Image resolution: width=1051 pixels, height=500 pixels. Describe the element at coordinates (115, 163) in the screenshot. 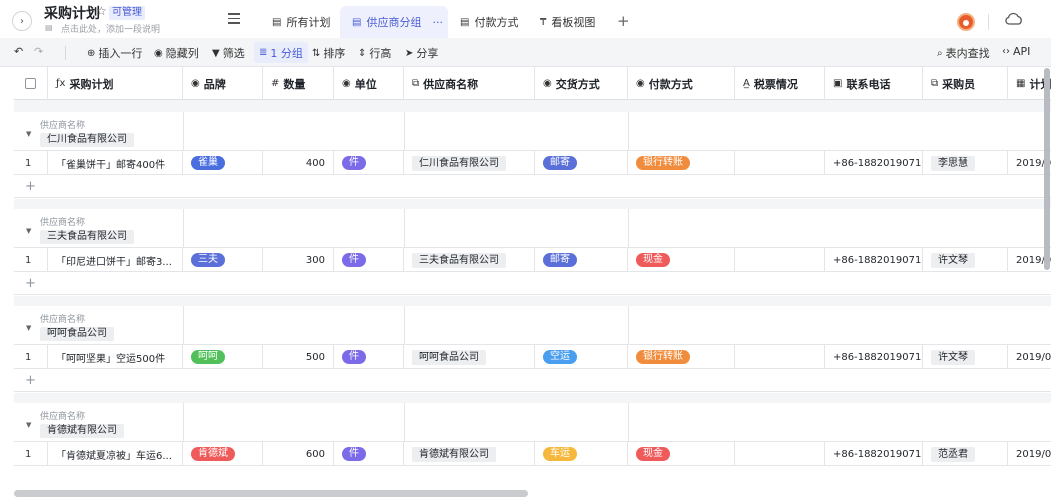

I see `cell-plan: 「雀巢饼干」邮寄400件` at that location.